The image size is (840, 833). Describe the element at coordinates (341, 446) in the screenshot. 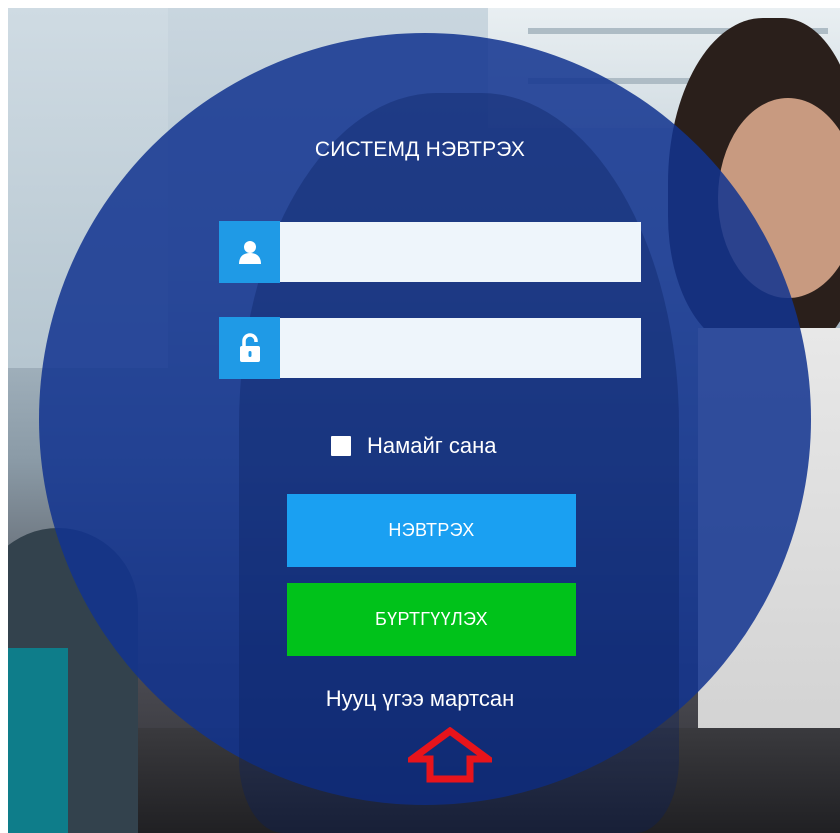

I see `remember-me-checkbox` at that location.